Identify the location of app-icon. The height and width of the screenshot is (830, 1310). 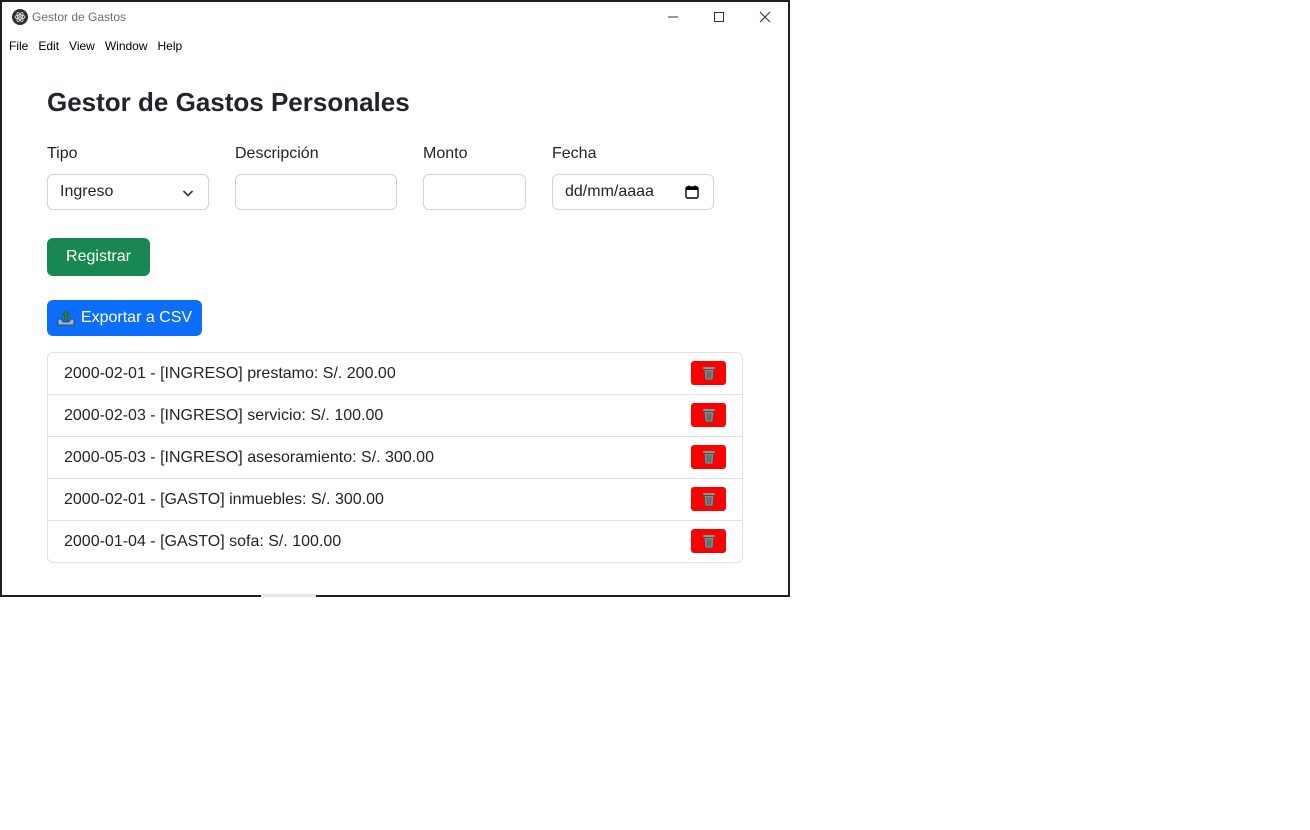
(20, 17).